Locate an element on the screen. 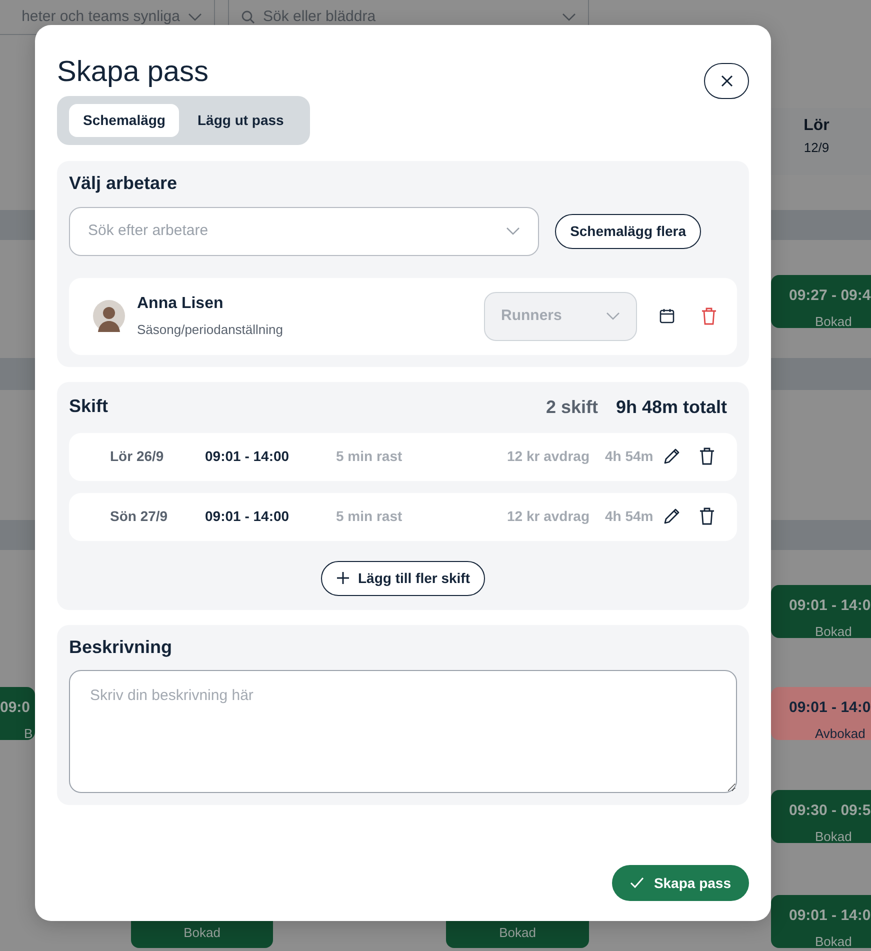 The width and height of the screenshot is (871, 951). worker-name: Anna Lisen is located at coordinates (180, 304).